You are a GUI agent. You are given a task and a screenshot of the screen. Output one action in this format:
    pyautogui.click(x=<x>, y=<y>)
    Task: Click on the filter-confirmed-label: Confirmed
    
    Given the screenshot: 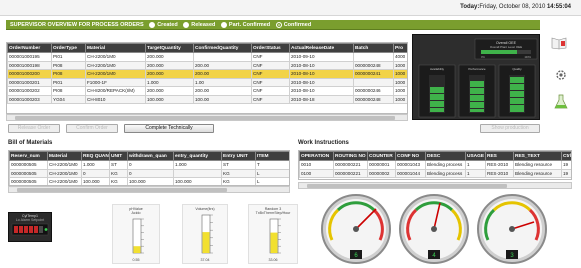 What is the action you would take?
    pyautogui.click(x=298, y=25)
    